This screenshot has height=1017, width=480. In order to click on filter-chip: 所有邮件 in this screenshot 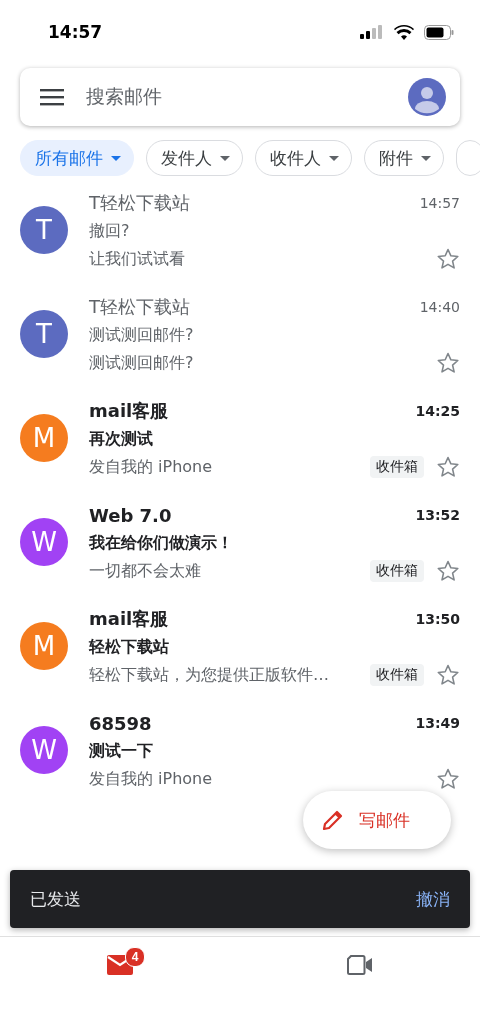, I will do `click(77, 158)`.